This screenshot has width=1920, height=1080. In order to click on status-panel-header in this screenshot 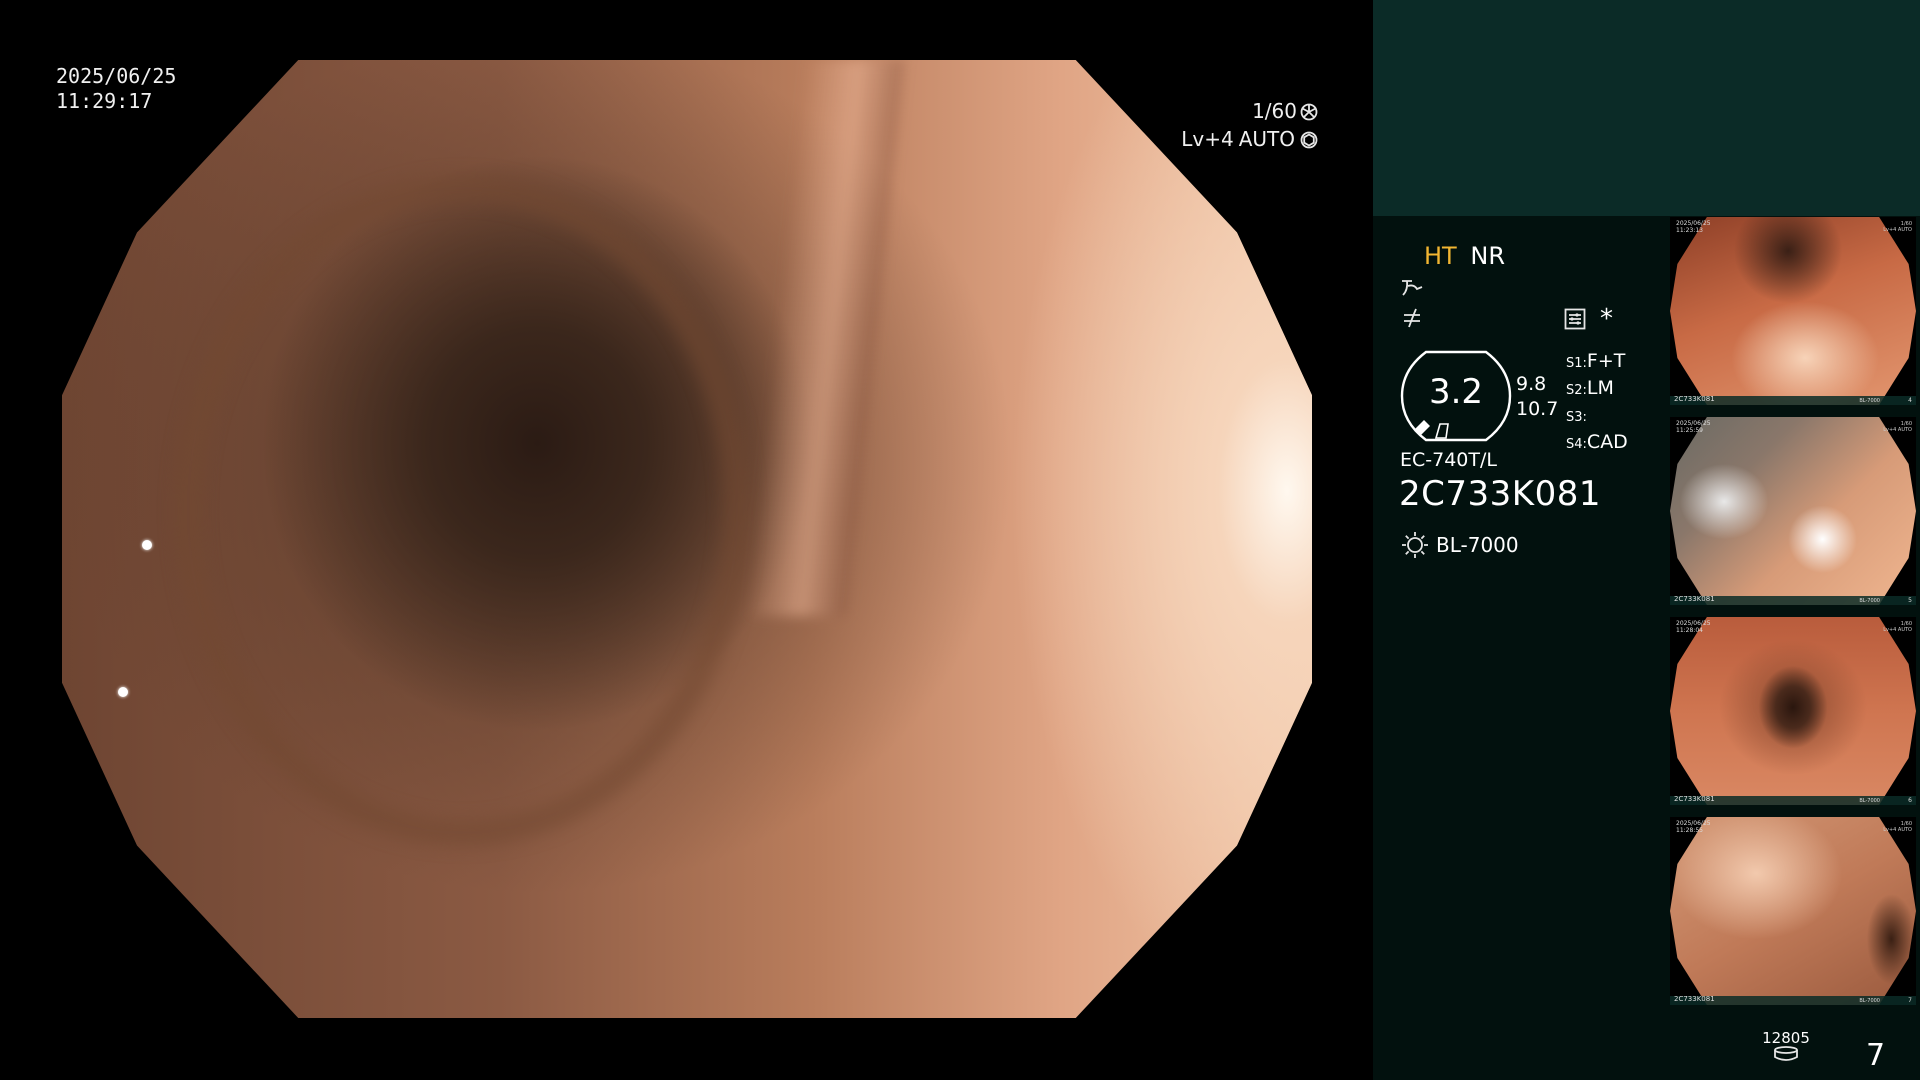, I will do `click(1646, 108)`.